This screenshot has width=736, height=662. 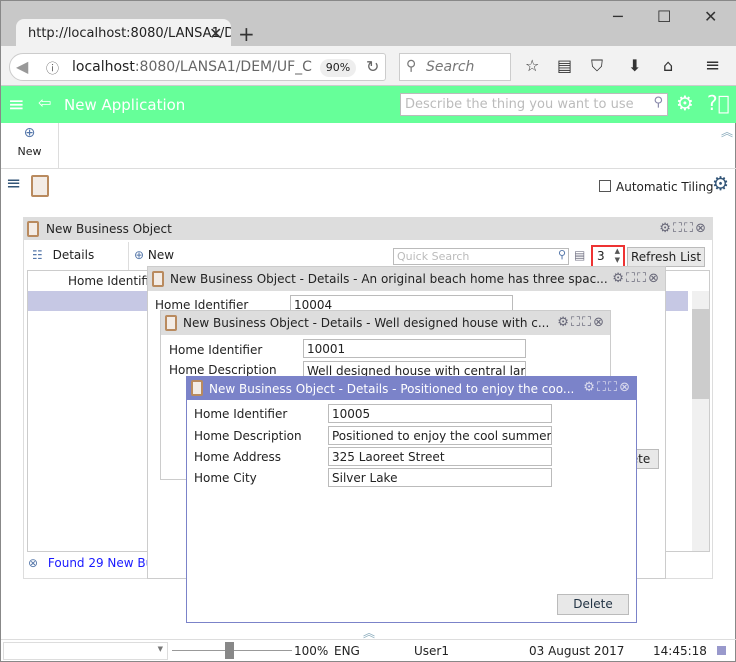 What do you see at coordinates (368, 229) in the screenshot?
I see `panel-title-bar: New Business Object ⚙⛶⛶⊗` at bounding box center [368, 229].